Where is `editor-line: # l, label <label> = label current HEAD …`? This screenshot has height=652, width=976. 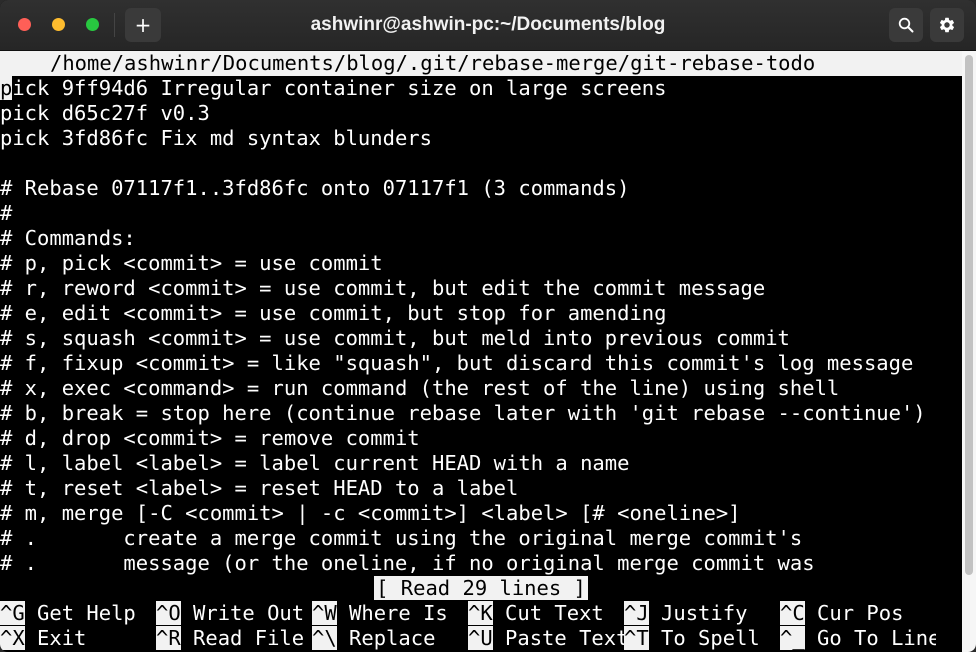 editor-line: # l, label <label> = label current HEAD … is located at coordinates (481, 463).